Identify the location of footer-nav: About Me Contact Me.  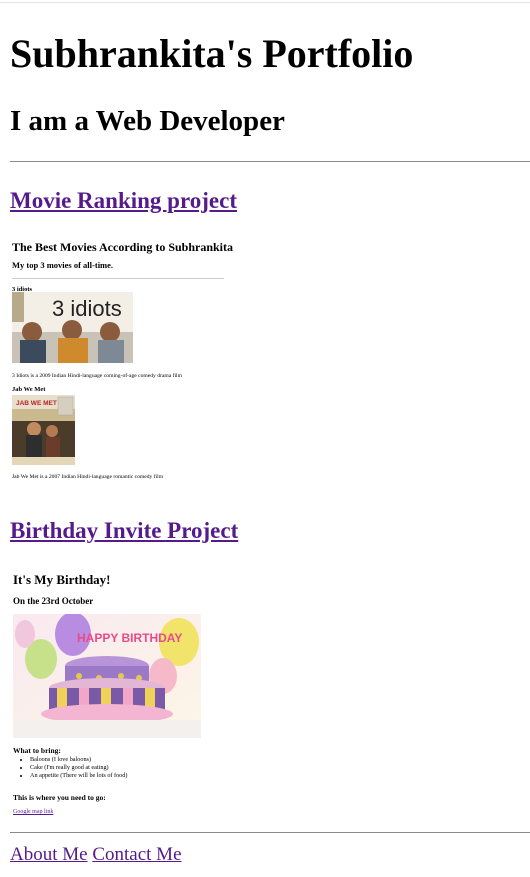
(96, 855).